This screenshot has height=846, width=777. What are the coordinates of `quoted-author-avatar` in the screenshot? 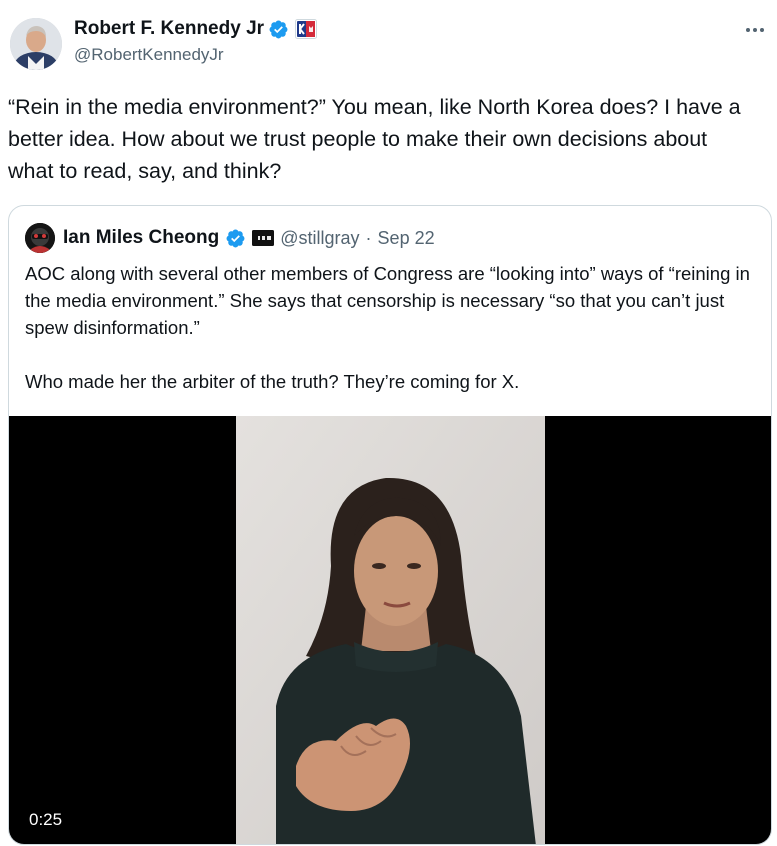 It's located at (40, 238).